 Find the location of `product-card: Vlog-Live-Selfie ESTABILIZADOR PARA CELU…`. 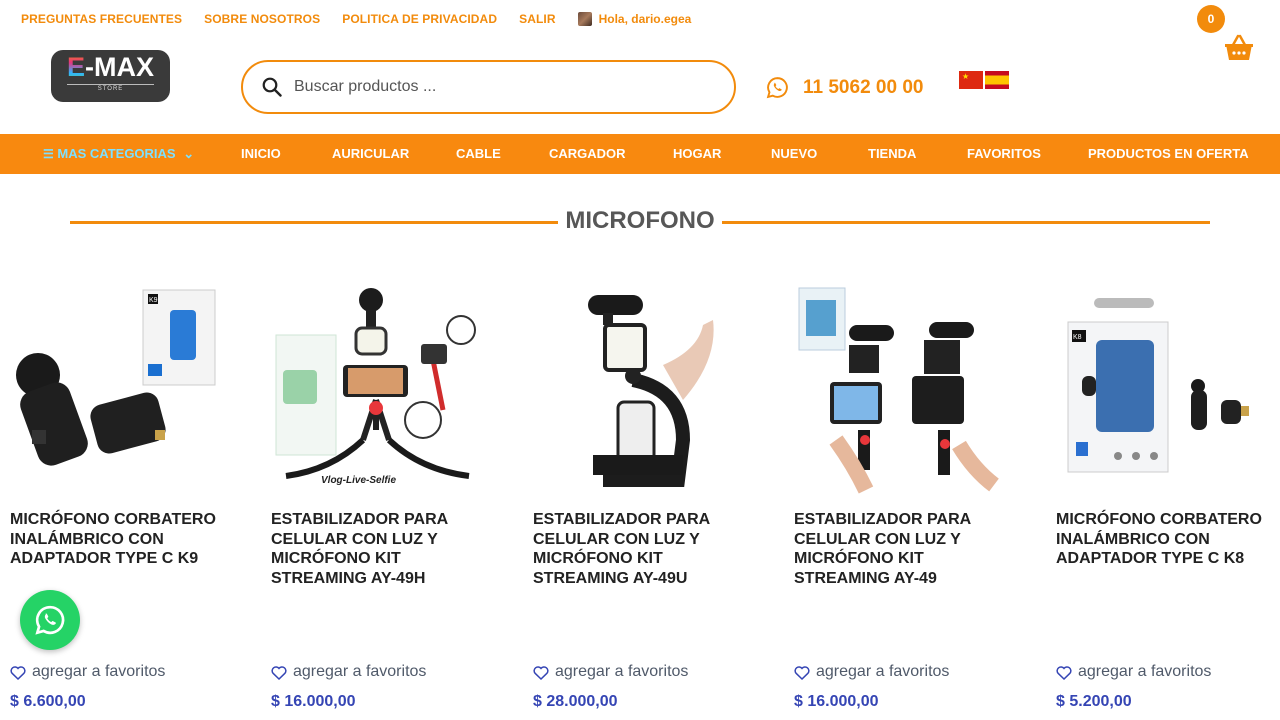

product-card: Vlog-Live-Selfie ESTABILIZADOR PARA CELU… is located at coordinates (378, 495).